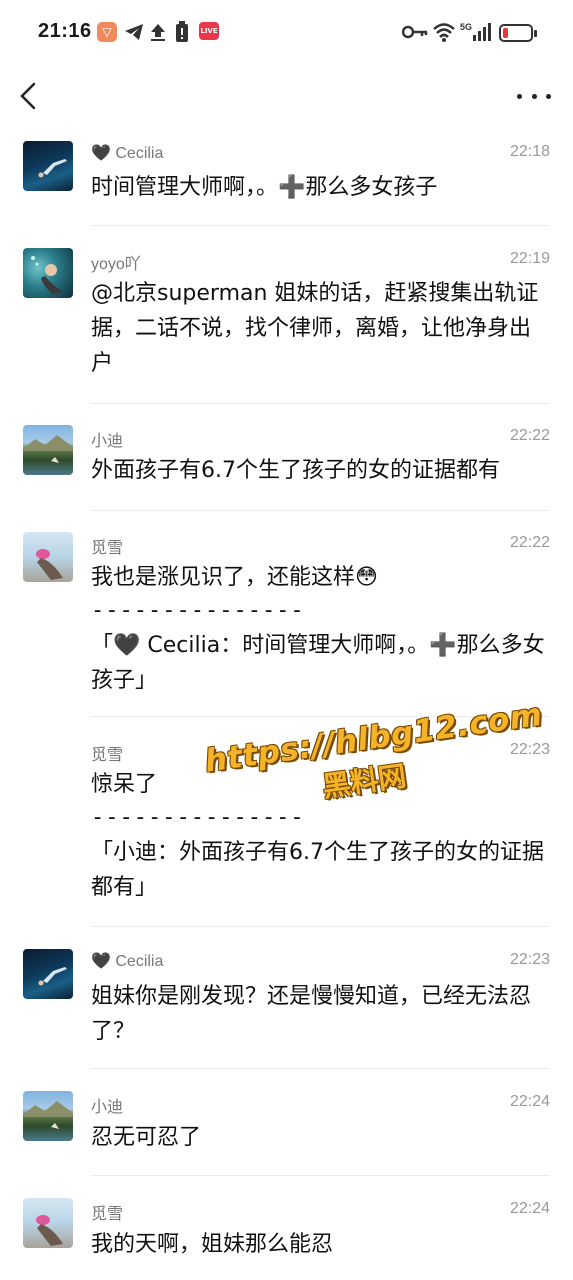  Describe the element at coordinates (116, 262) in the screenshot. I see `comment-username: yoyo吖` at that location.